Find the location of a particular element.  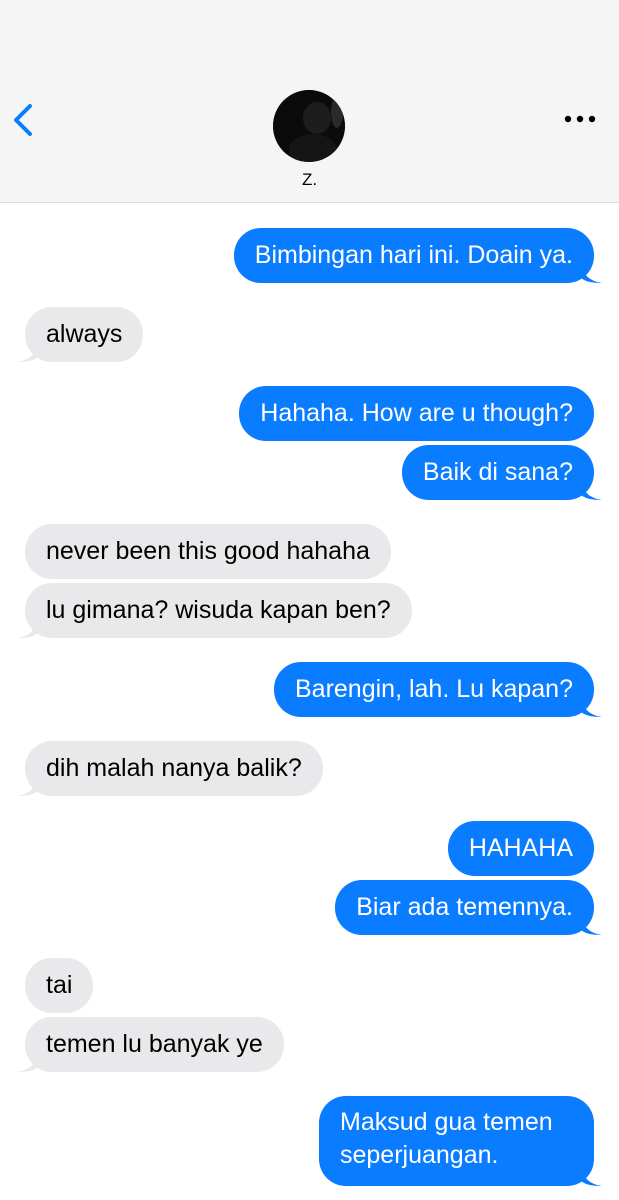

received-message: temen lu banyak ye is located at coordinates (150, 1044).